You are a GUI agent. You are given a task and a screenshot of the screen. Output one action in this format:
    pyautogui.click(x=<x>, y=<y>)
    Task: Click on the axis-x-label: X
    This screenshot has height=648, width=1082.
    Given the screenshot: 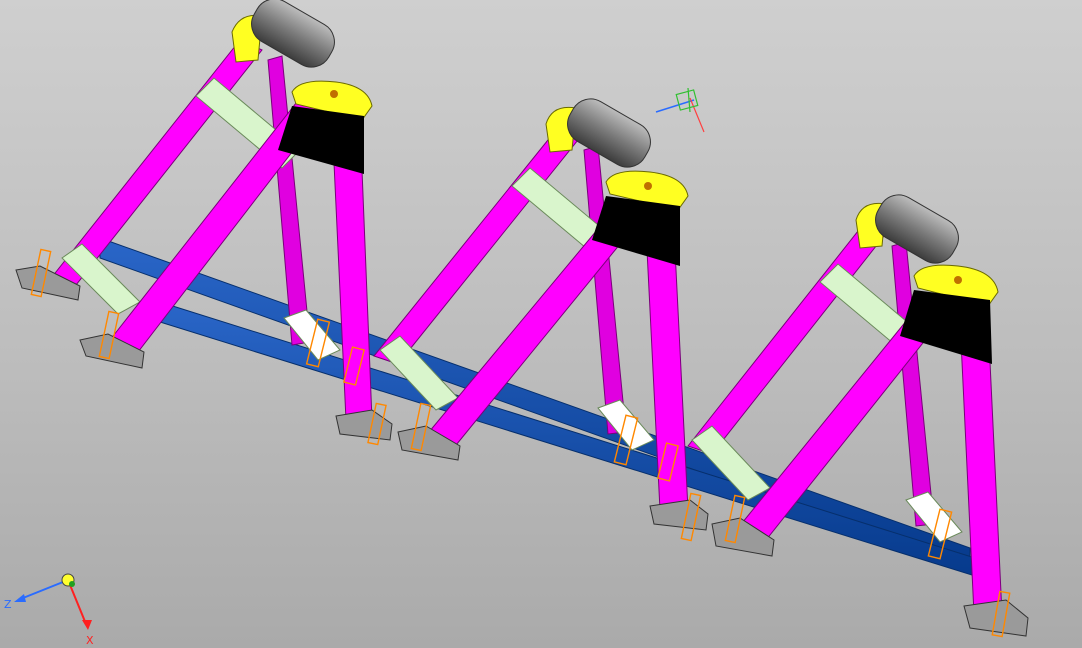 What is the action you would take?
    pyautogui.click(x=90, y=640)
    